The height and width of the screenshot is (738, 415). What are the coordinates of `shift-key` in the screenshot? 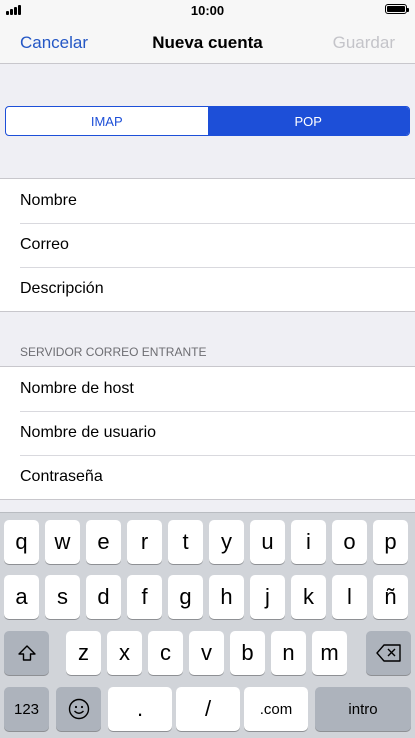 It's located at (26, 653).